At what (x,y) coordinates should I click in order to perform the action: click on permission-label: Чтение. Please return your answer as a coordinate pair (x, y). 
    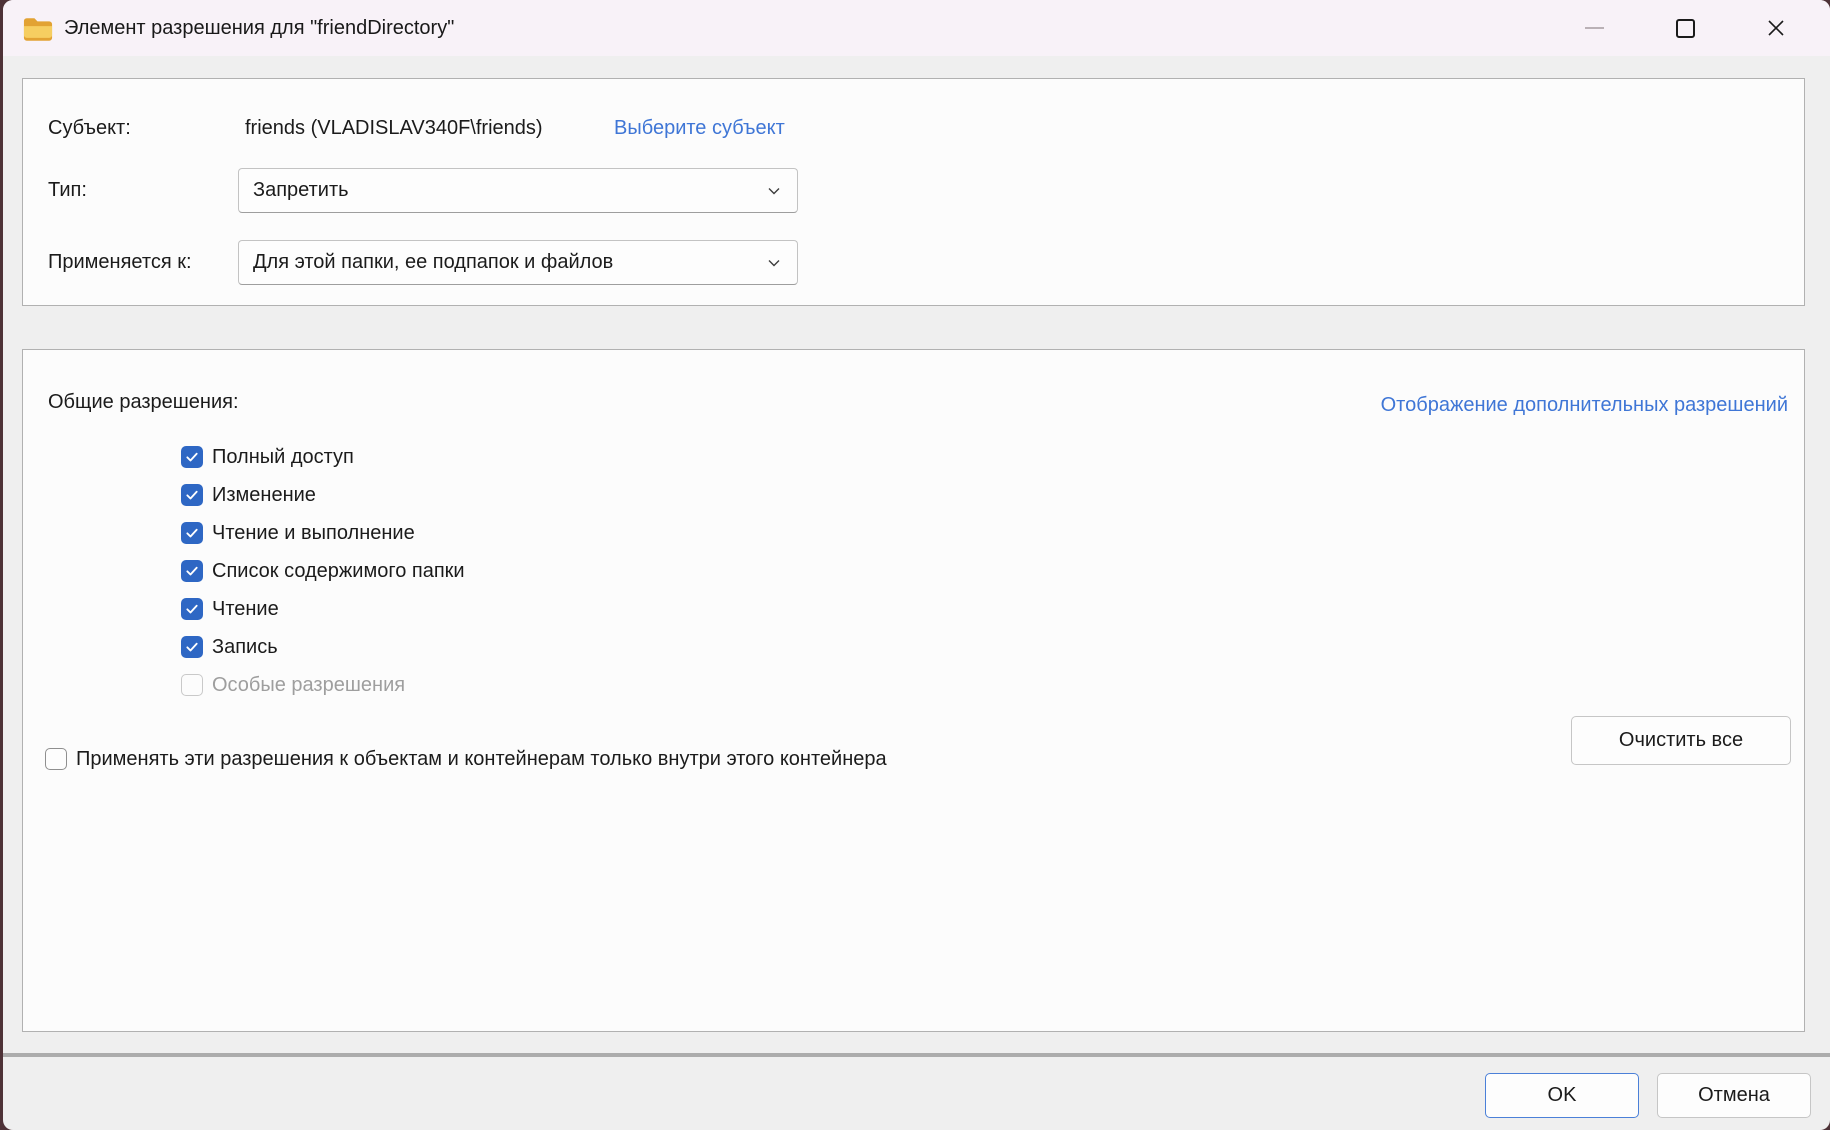
    Looking at the image, I should click on (245, 608).